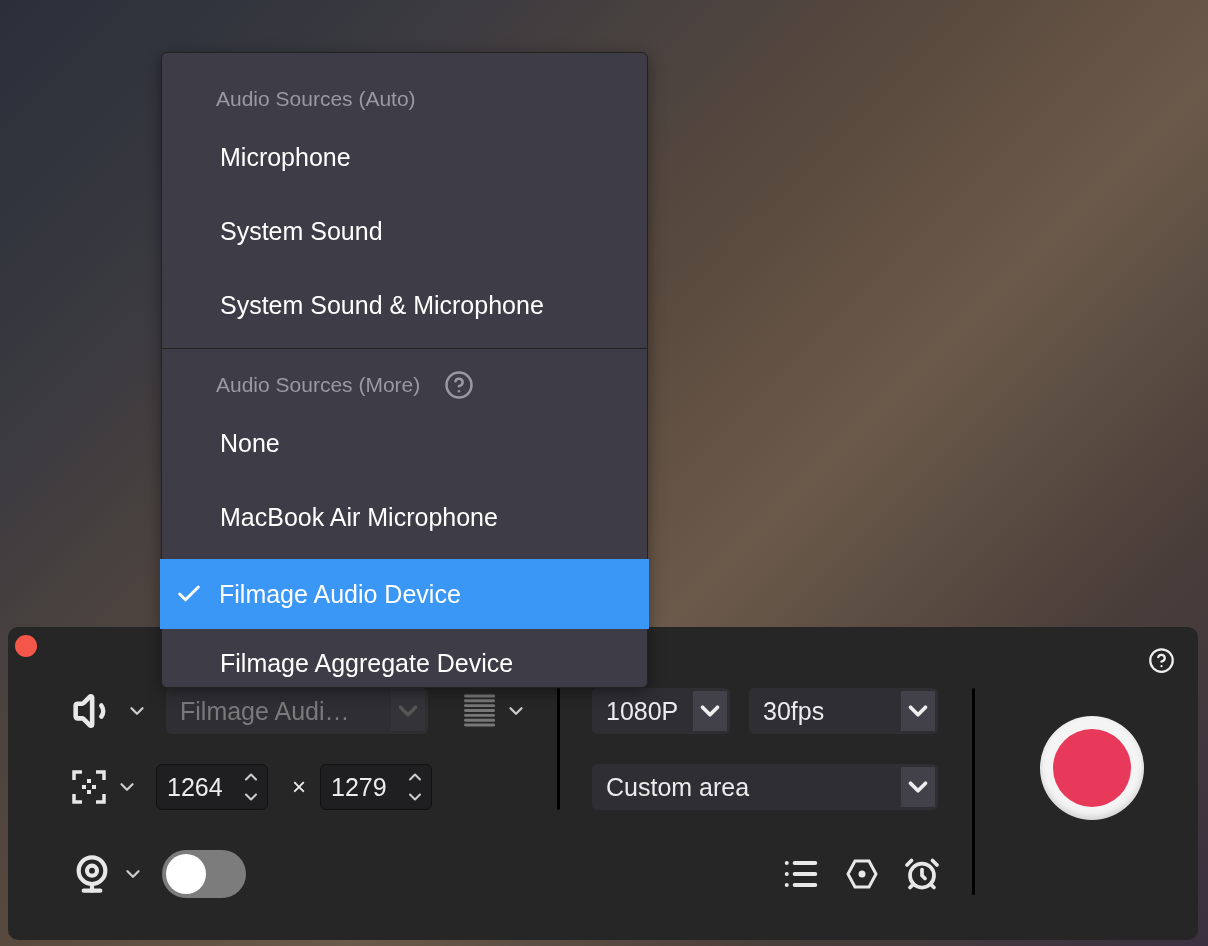  What do you see at coordinates (89, 787) in the screenshot?
I see `region-select-icon` at bounding box center [89, 787].